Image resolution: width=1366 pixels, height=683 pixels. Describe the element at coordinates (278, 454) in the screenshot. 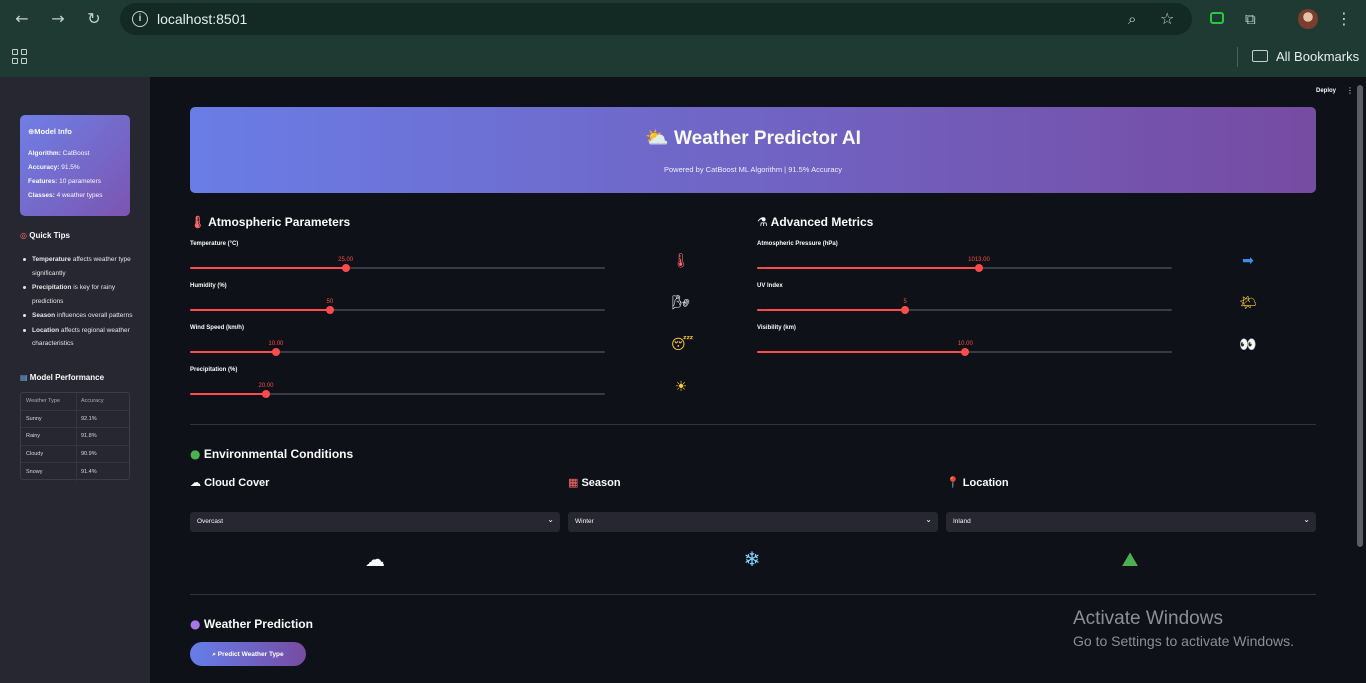

I see `environment-title: Environmental Conditions` at that location.